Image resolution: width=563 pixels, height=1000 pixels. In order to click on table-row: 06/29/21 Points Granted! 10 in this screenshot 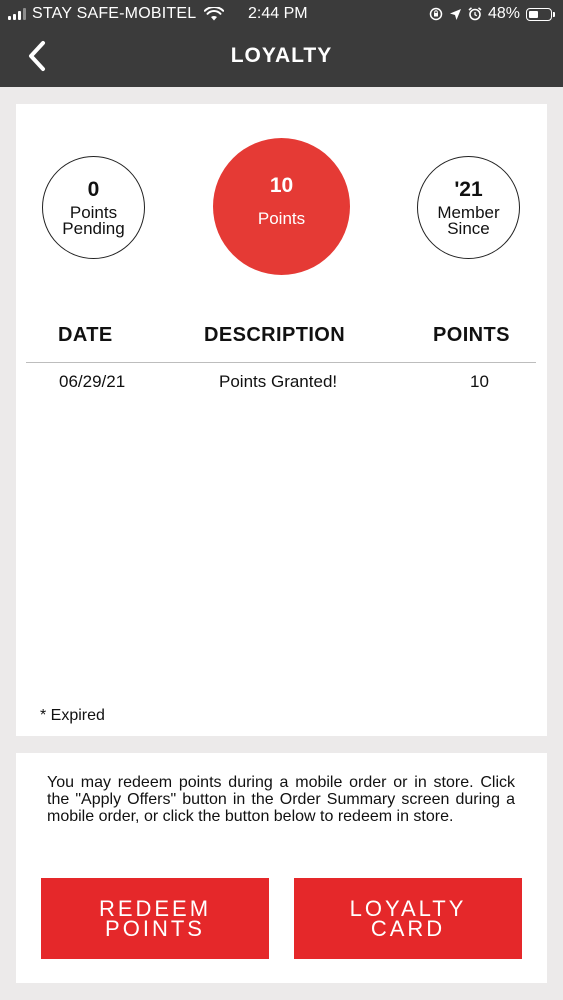, I will do `click(281, 387)`.